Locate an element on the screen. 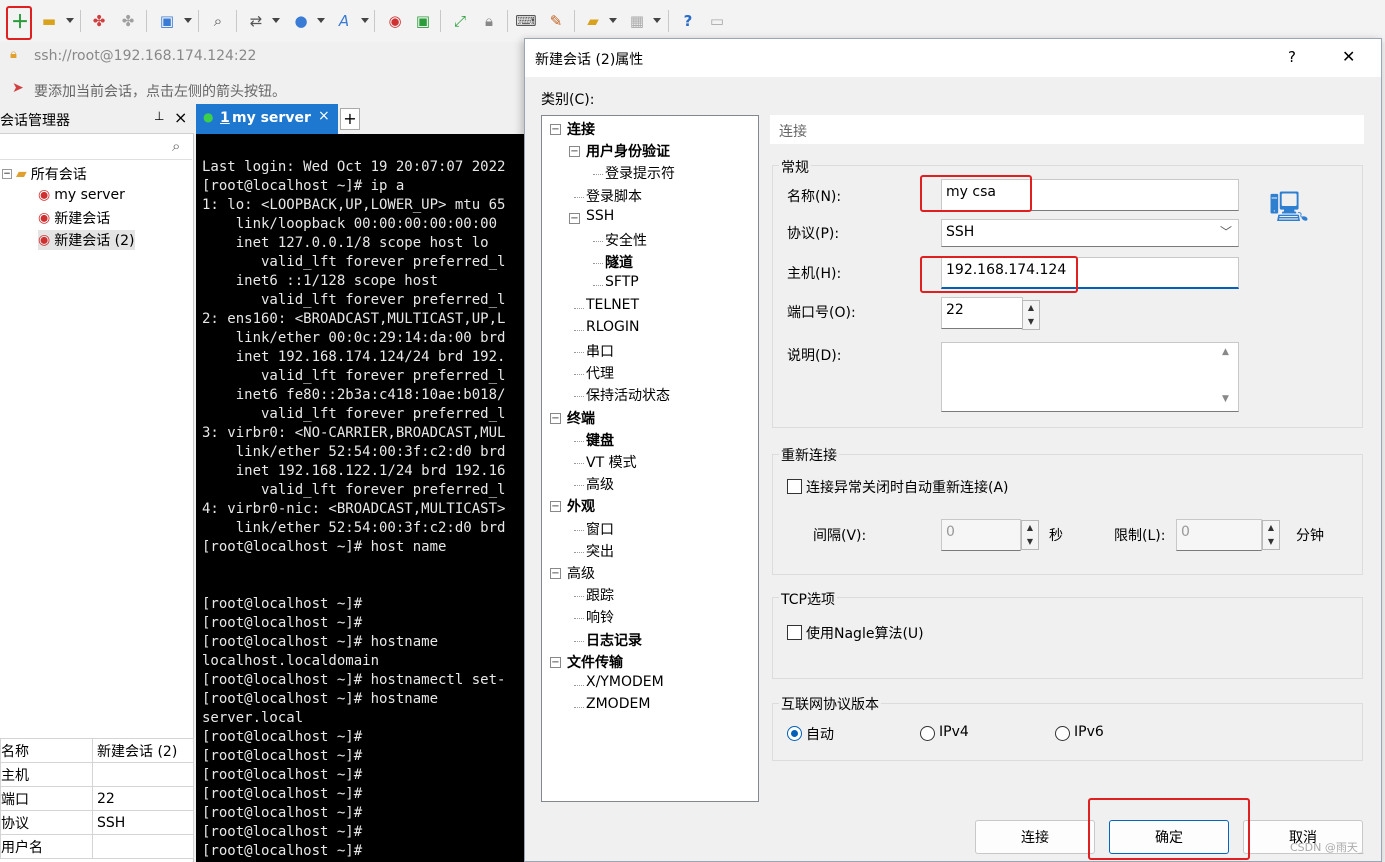 The height and width of the screenshot is (862, 1385). category-item: SFTP is located at coordinates (622, 282).